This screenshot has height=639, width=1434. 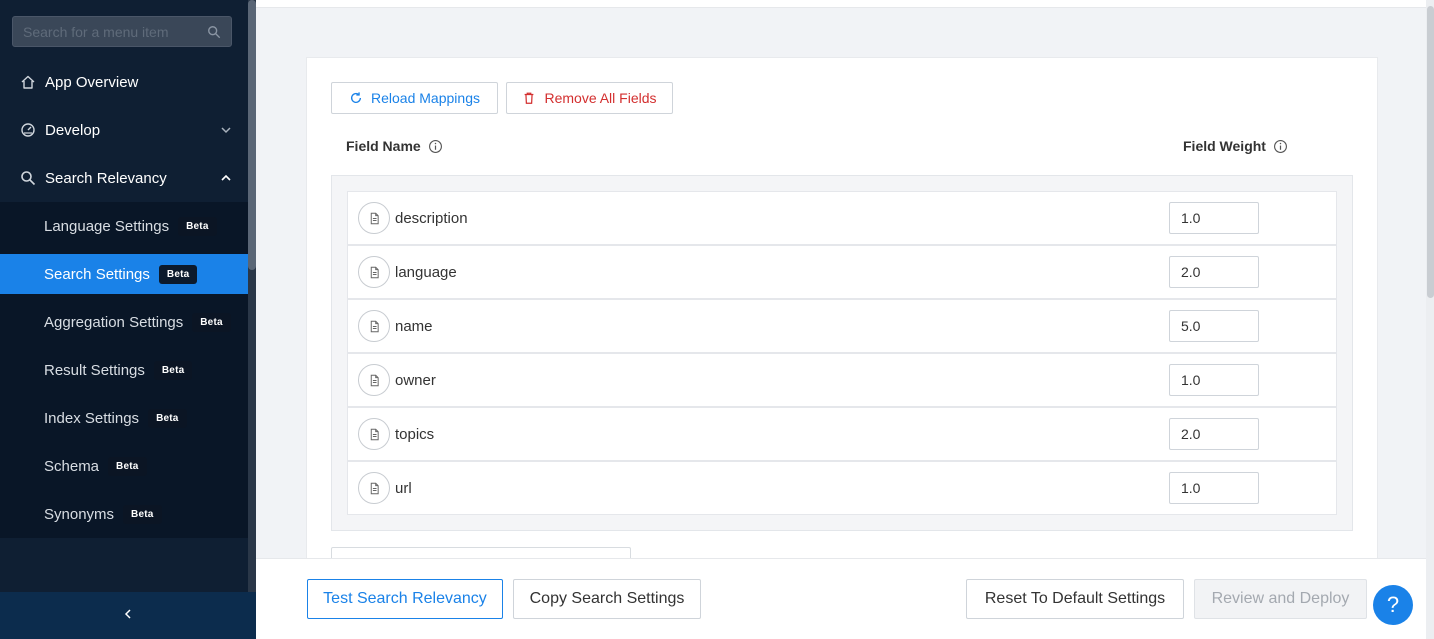 What do you see at coordinates (97, 274) in the screenshot?
I see `sidebar-item-label: Search Settings` at bounding box center [97, 274].